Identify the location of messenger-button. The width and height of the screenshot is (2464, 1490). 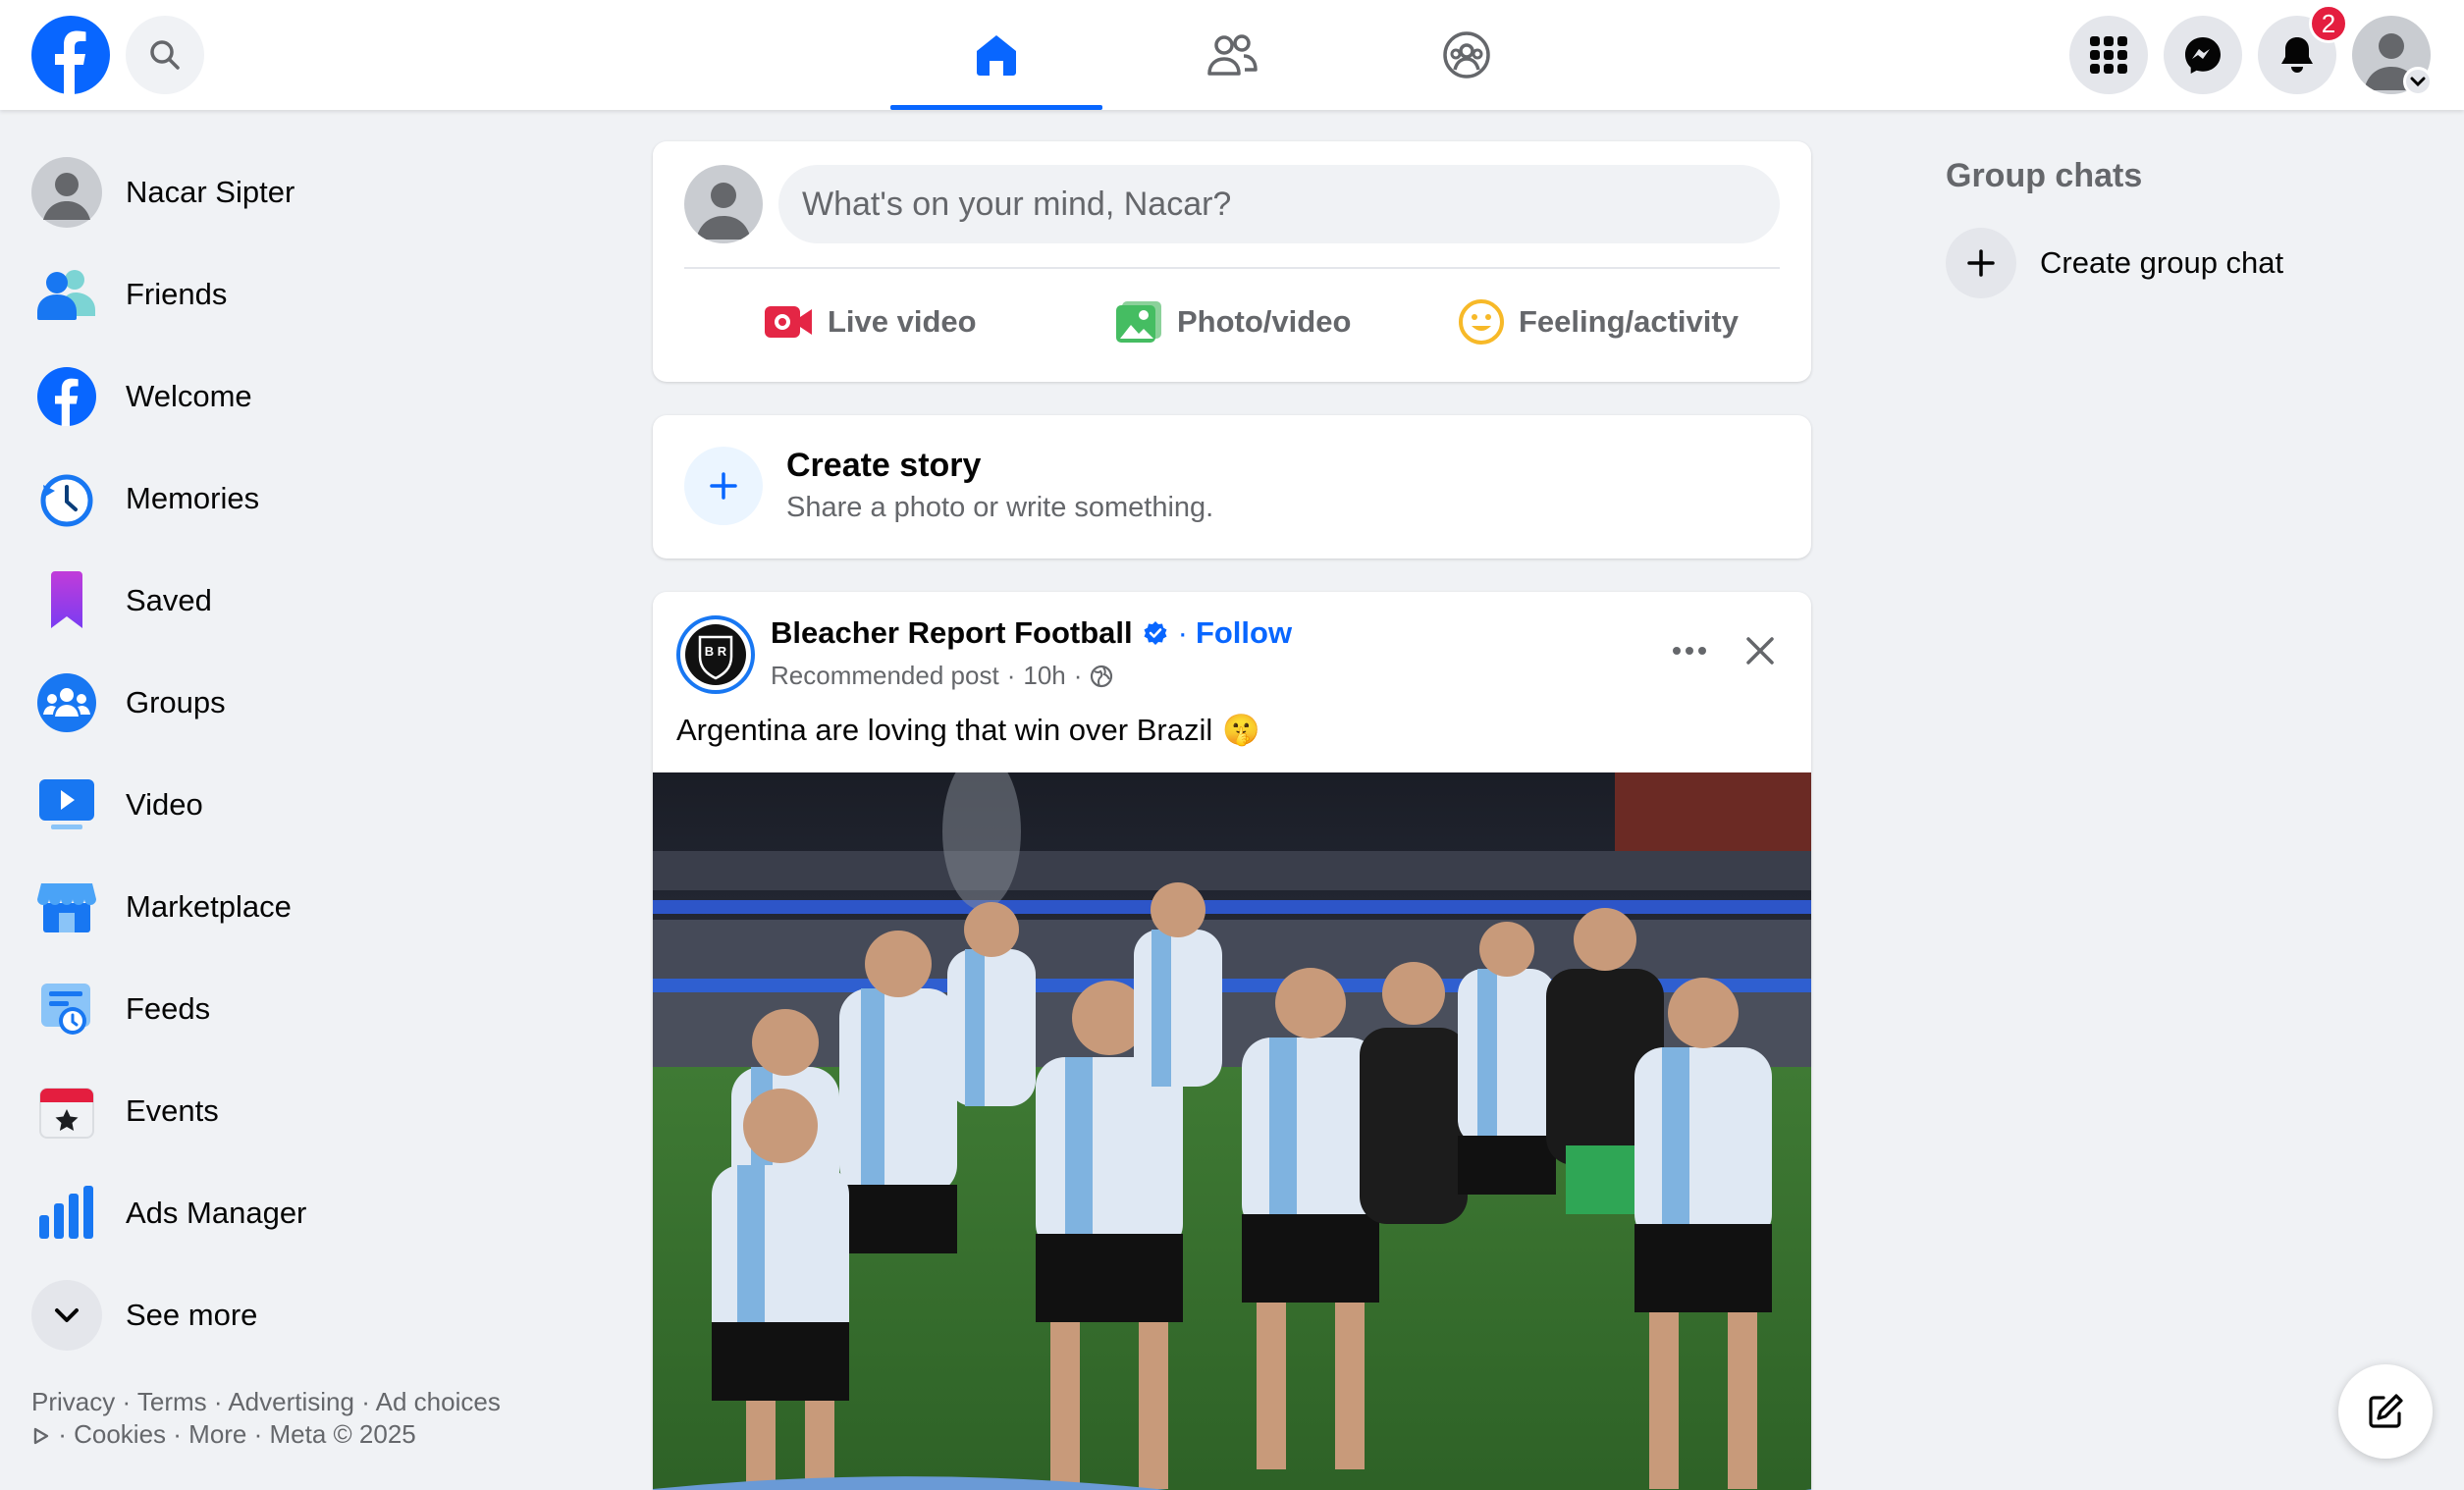
(2203, 55).